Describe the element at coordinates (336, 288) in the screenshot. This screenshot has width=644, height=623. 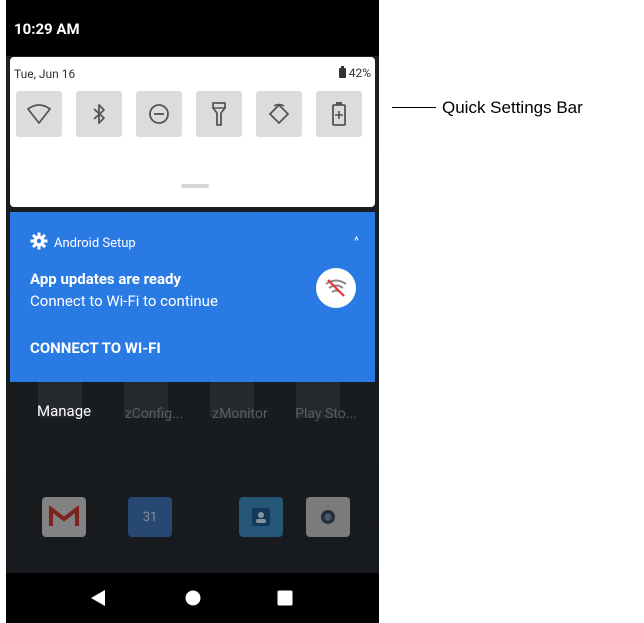
I see `wifi-off-icon` at that location.